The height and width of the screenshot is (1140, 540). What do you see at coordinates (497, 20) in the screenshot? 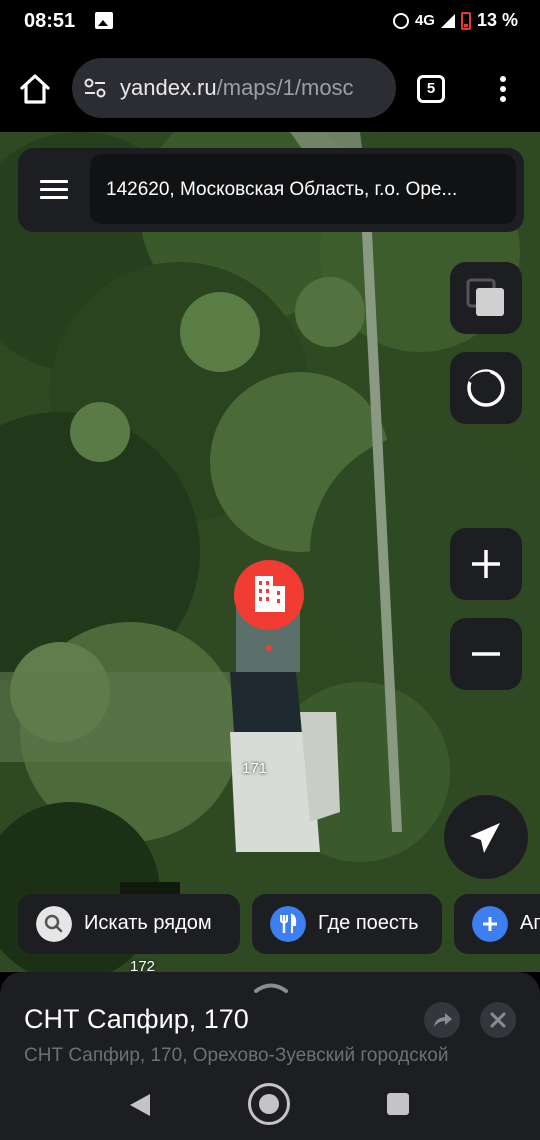
I see `battery-percent: 13 %` at bounding box center [497, 20].